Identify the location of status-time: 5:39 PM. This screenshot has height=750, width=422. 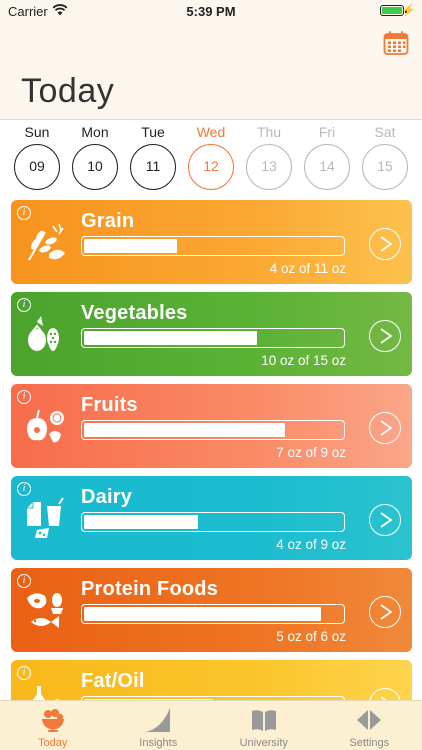
(211, 11).